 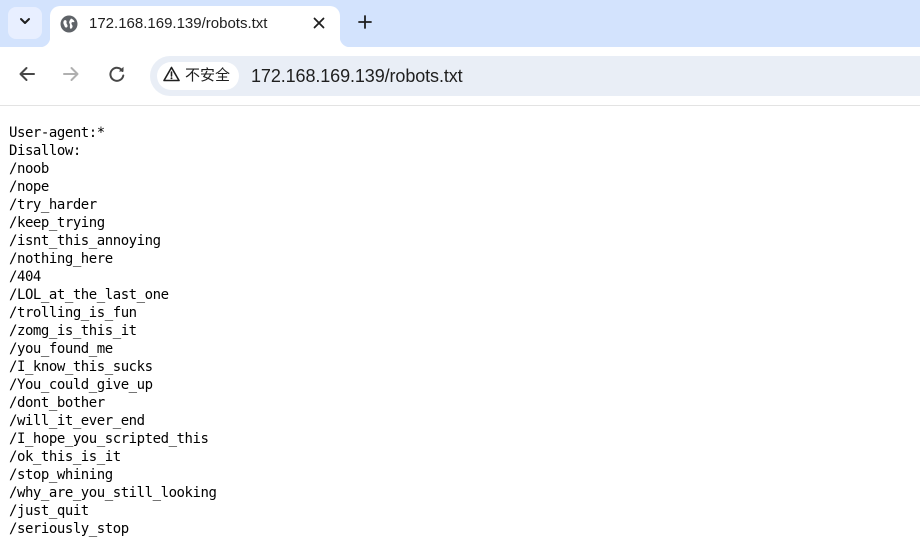 I want to click on globe-icon, so click(x=69, y=24).